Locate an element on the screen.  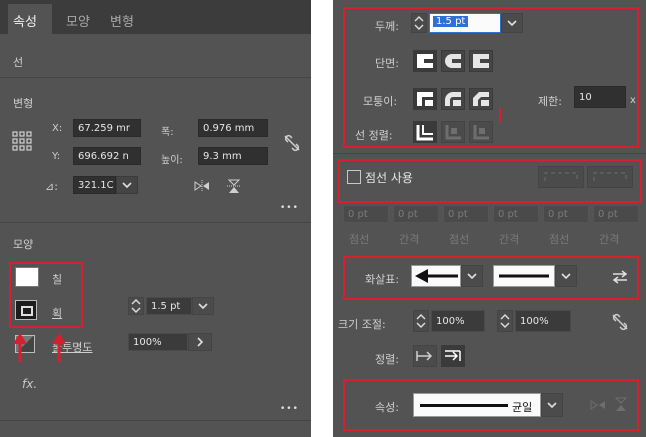
no-arrowhead-icon is located at coordinates (524, 276).